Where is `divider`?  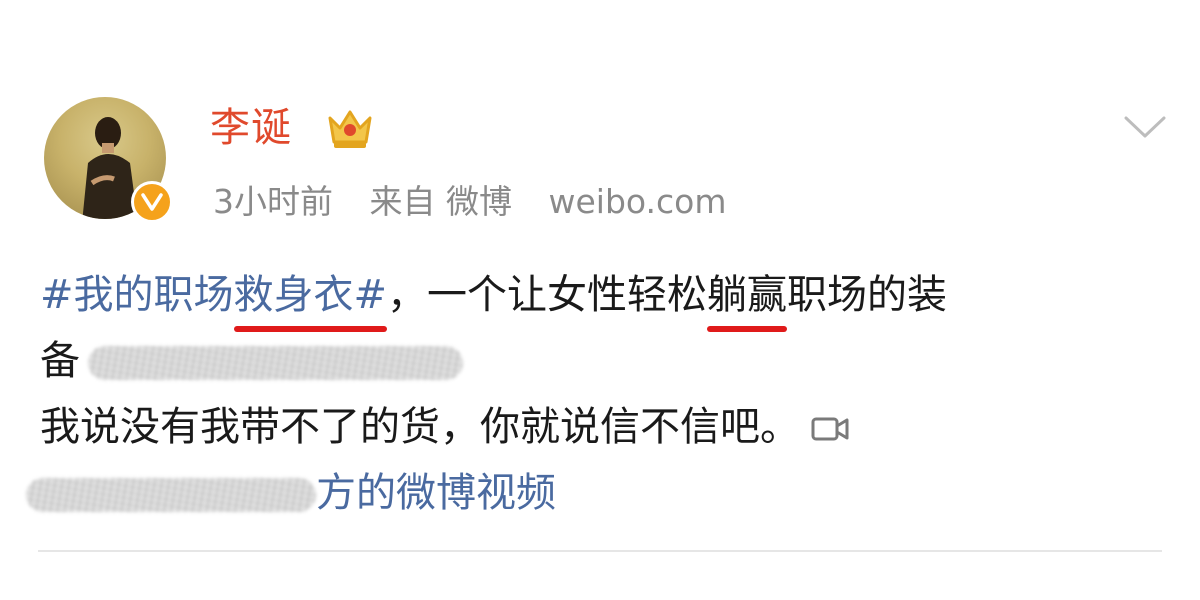
divider is located at coordinates (600, 551).